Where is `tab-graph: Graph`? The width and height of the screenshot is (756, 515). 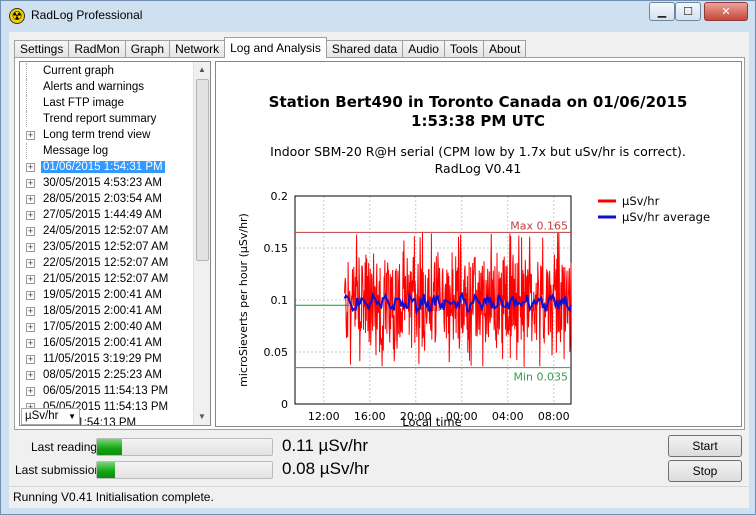
tab-graph: Graph is located at coordinates (147, 49).